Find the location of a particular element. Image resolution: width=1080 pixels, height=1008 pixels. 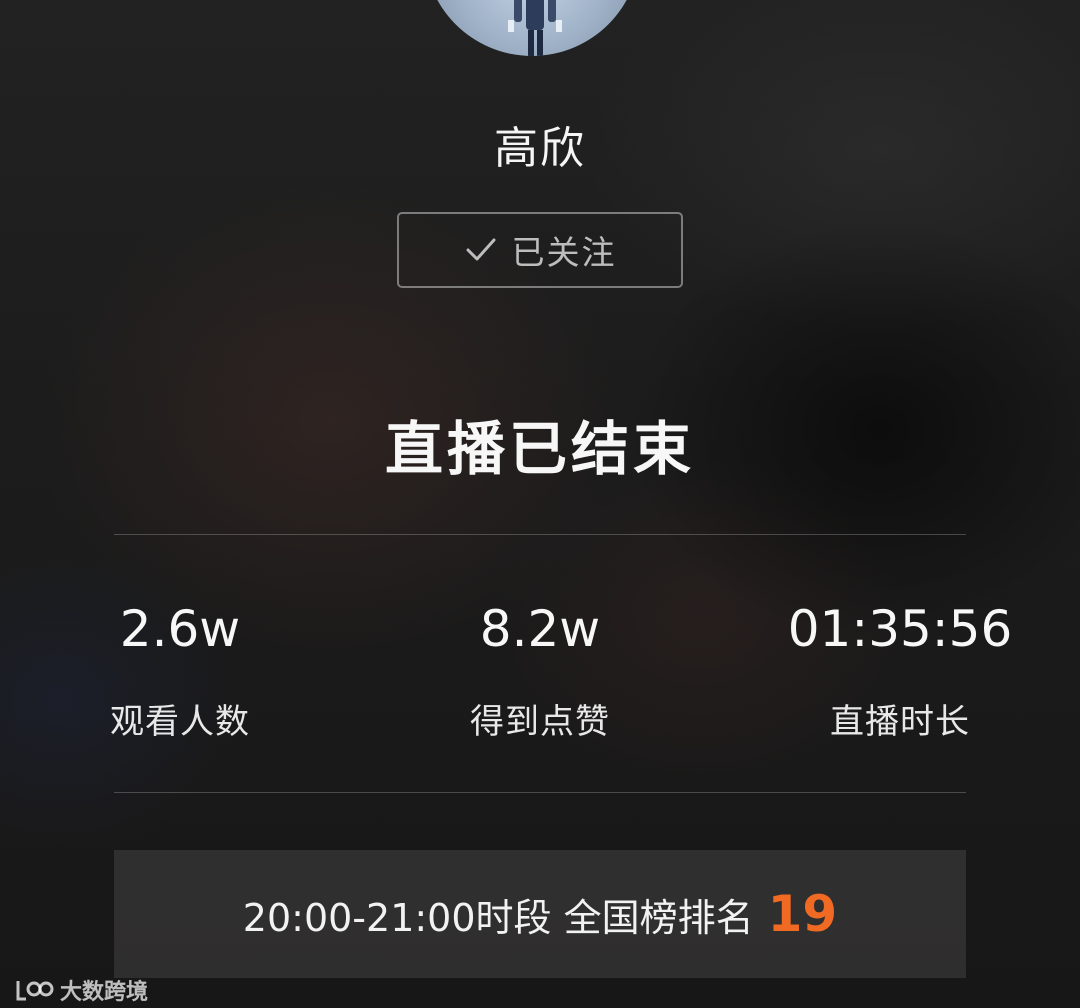

stat-likes-value: 8.2w is located at coordinates (540, 629).